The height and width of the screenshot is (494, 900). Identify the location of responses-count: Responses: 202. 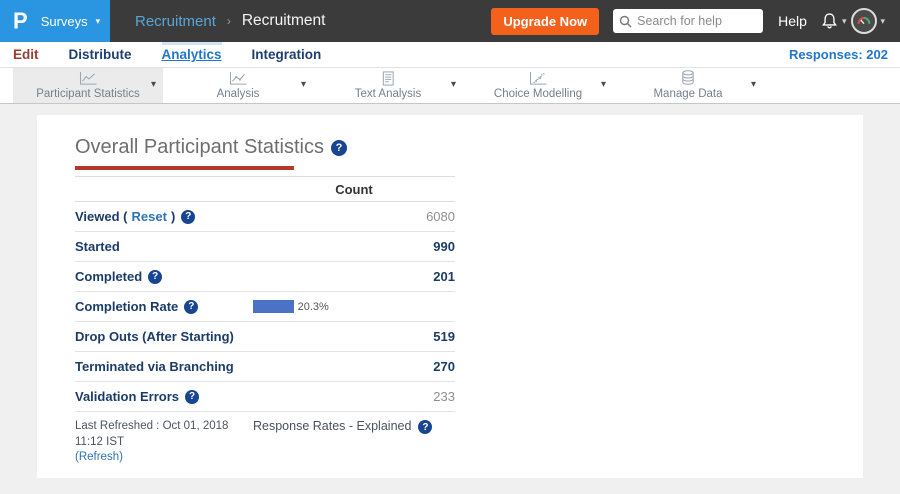
(838, 54).